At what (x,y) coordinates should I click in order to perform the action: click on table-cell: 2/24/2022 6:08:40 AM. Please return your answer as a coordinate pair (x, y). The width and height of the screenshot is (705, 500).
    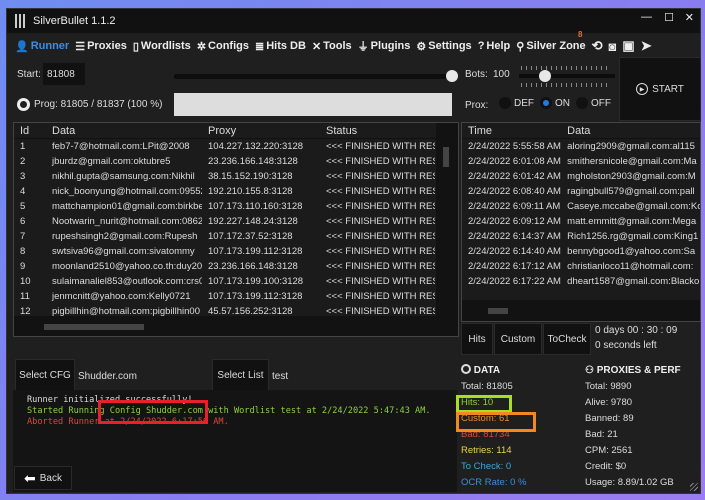
    Looking at the image, I should click on (514, 191).